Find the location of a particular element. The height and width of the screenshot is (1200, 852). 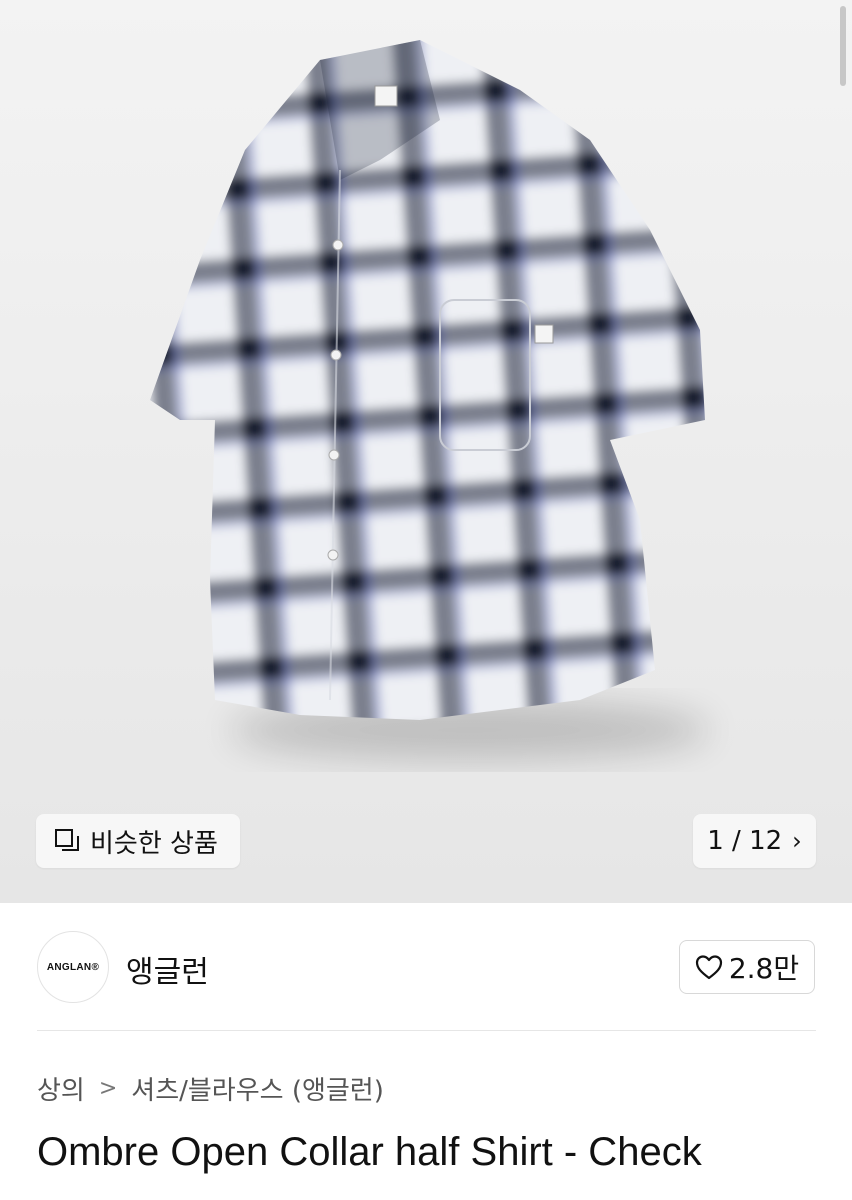

breadcrumb-category: 상의 is located at coordinates (61, 1088).